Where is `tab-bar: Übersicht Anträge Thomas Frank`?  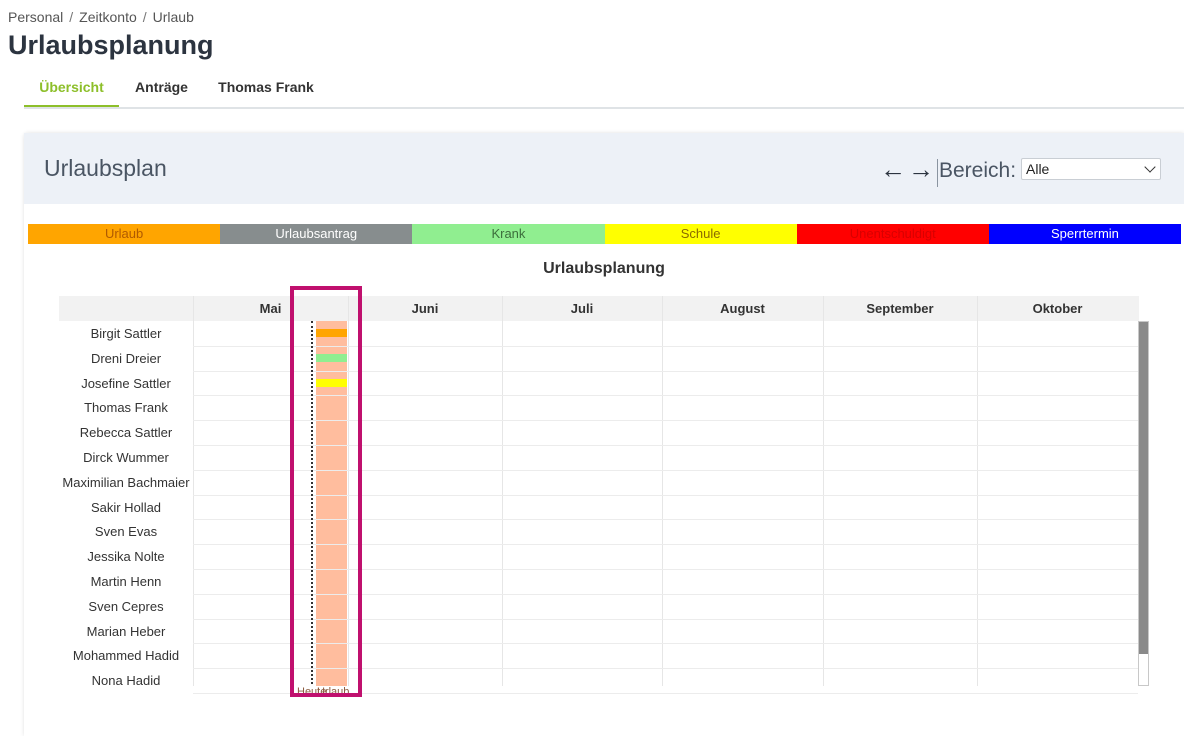 tab-bar: Übersicht Anträge Thomas Frank is located at coordinates (604, 89).